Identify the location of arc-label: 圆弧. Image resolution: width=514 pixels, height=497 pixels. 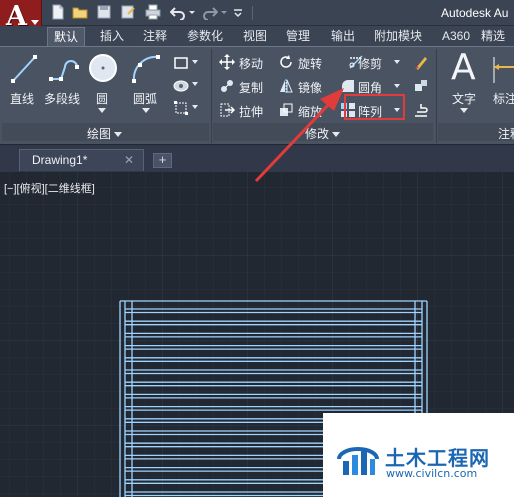
(145, 99).